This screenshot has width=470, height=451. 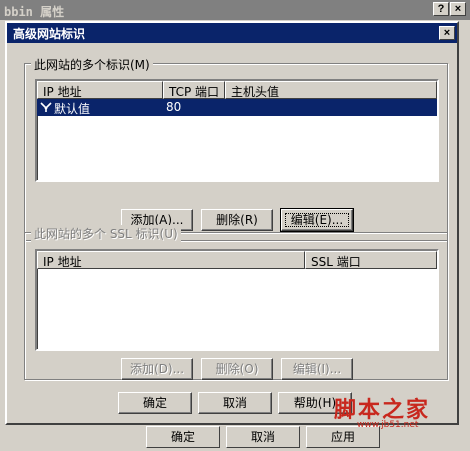 I want to click on table-row: 默认值 80, so click(x=237, y=107).